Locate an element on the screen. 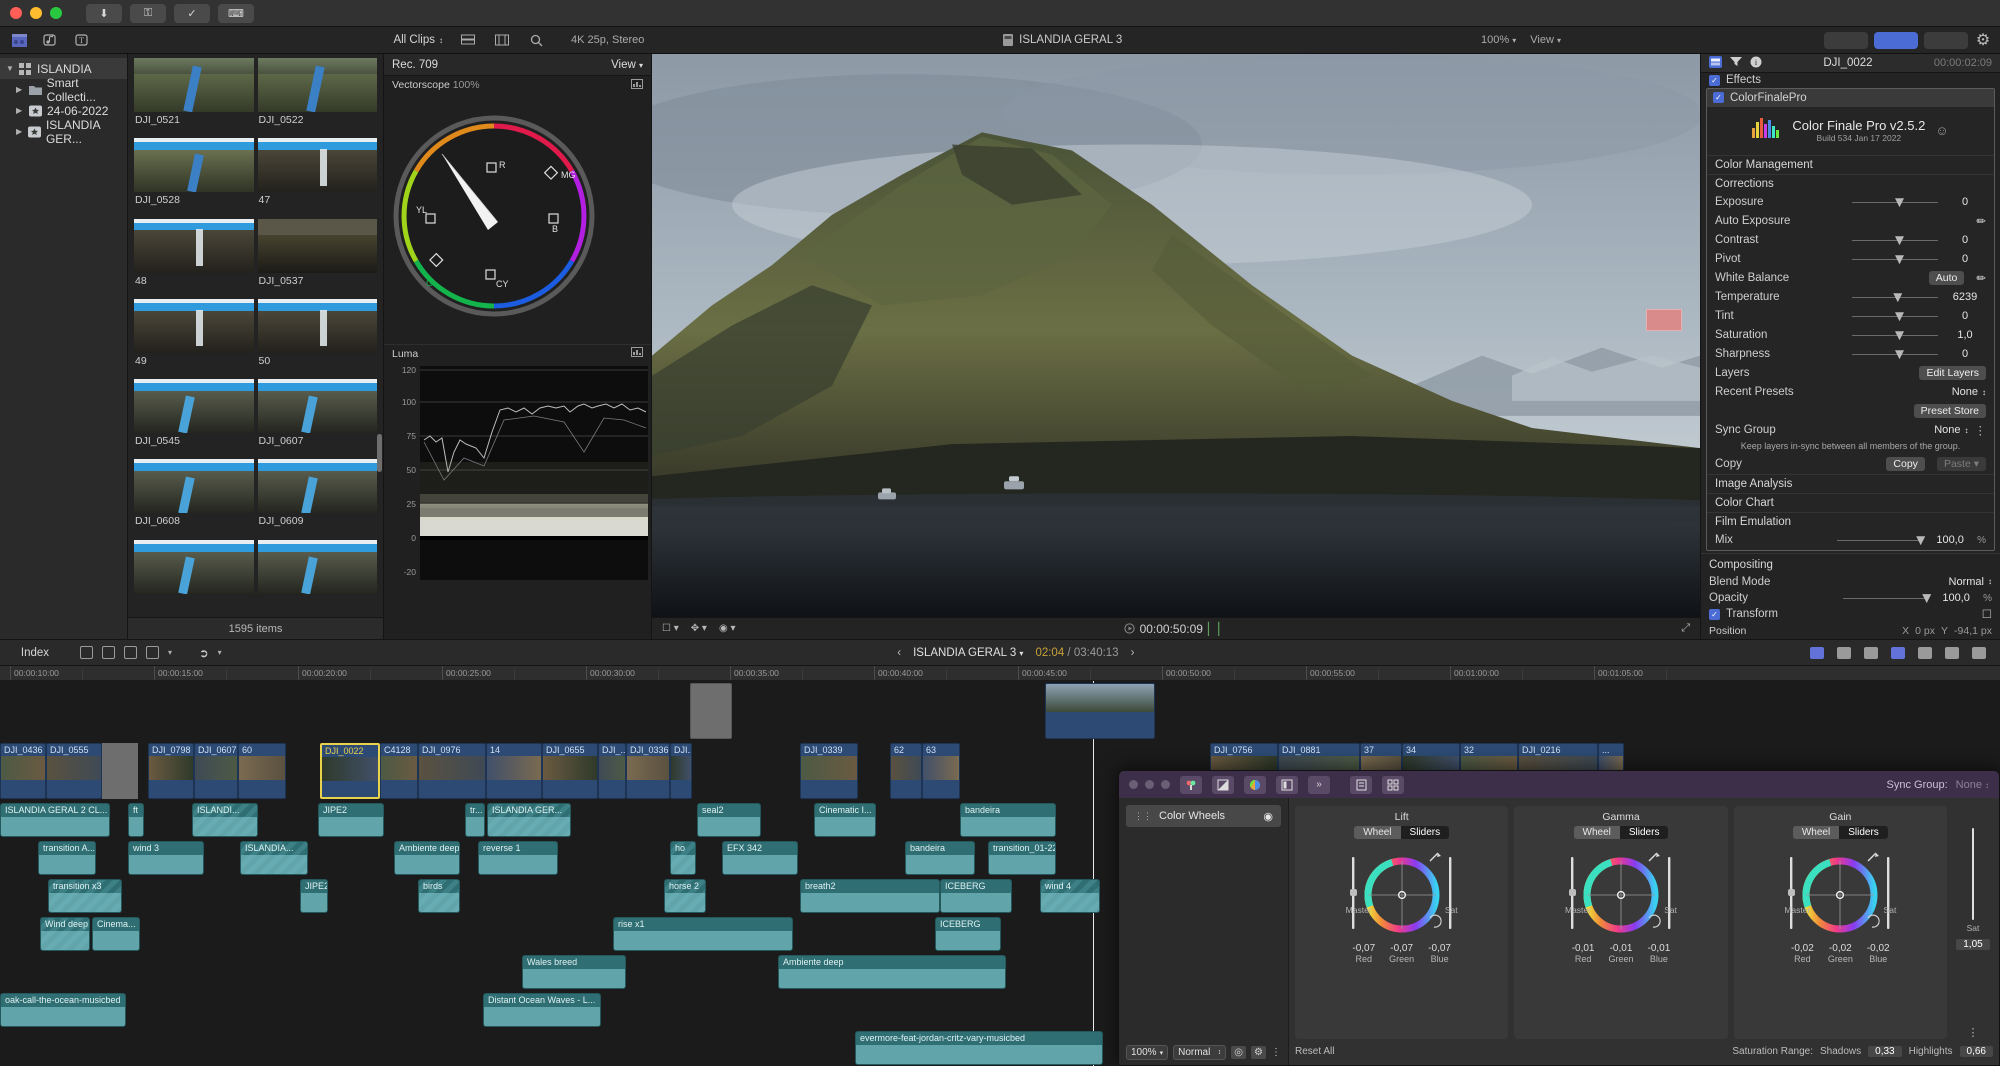 The width and height of the screenshot is (2000, 1066). cf-layer-menu-icon: ⋮ is located at coordinates (1276, 1052).